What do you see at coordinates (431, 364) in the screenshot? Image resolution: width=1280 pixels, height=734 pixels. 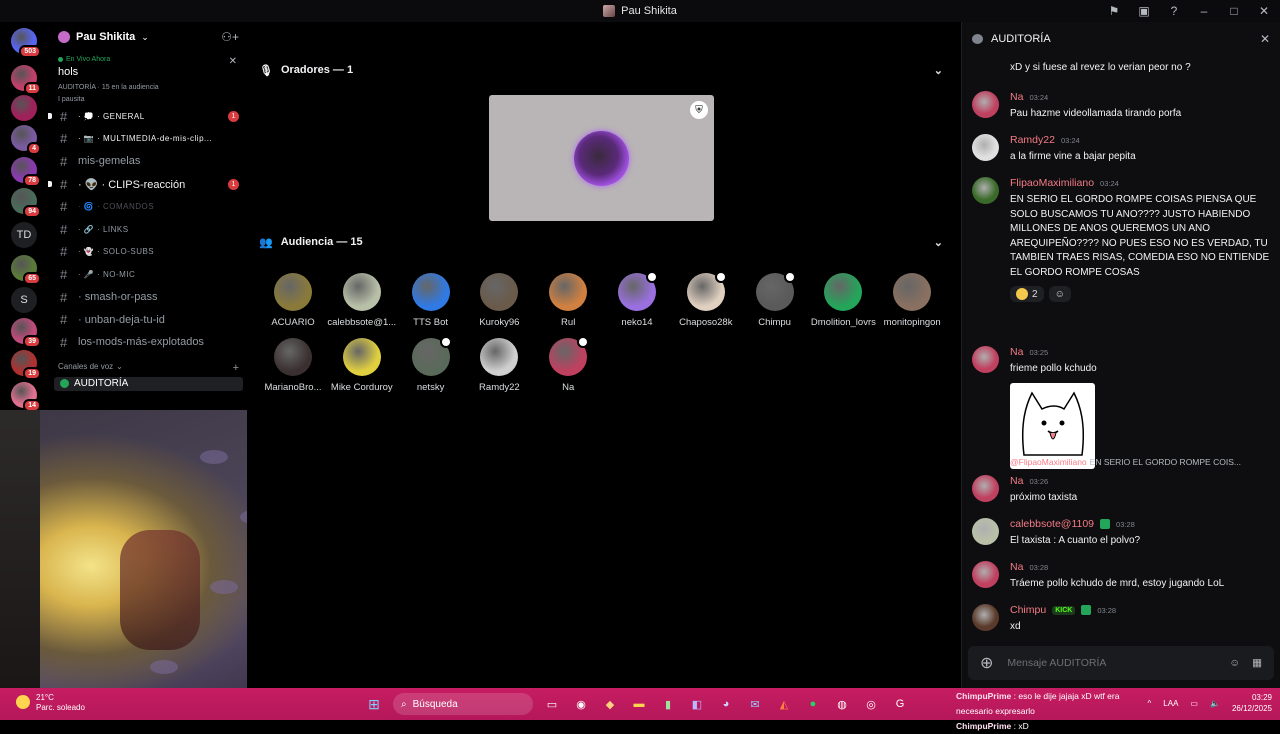 I see `audience-member: netsky` at bounding box center [431, 364].